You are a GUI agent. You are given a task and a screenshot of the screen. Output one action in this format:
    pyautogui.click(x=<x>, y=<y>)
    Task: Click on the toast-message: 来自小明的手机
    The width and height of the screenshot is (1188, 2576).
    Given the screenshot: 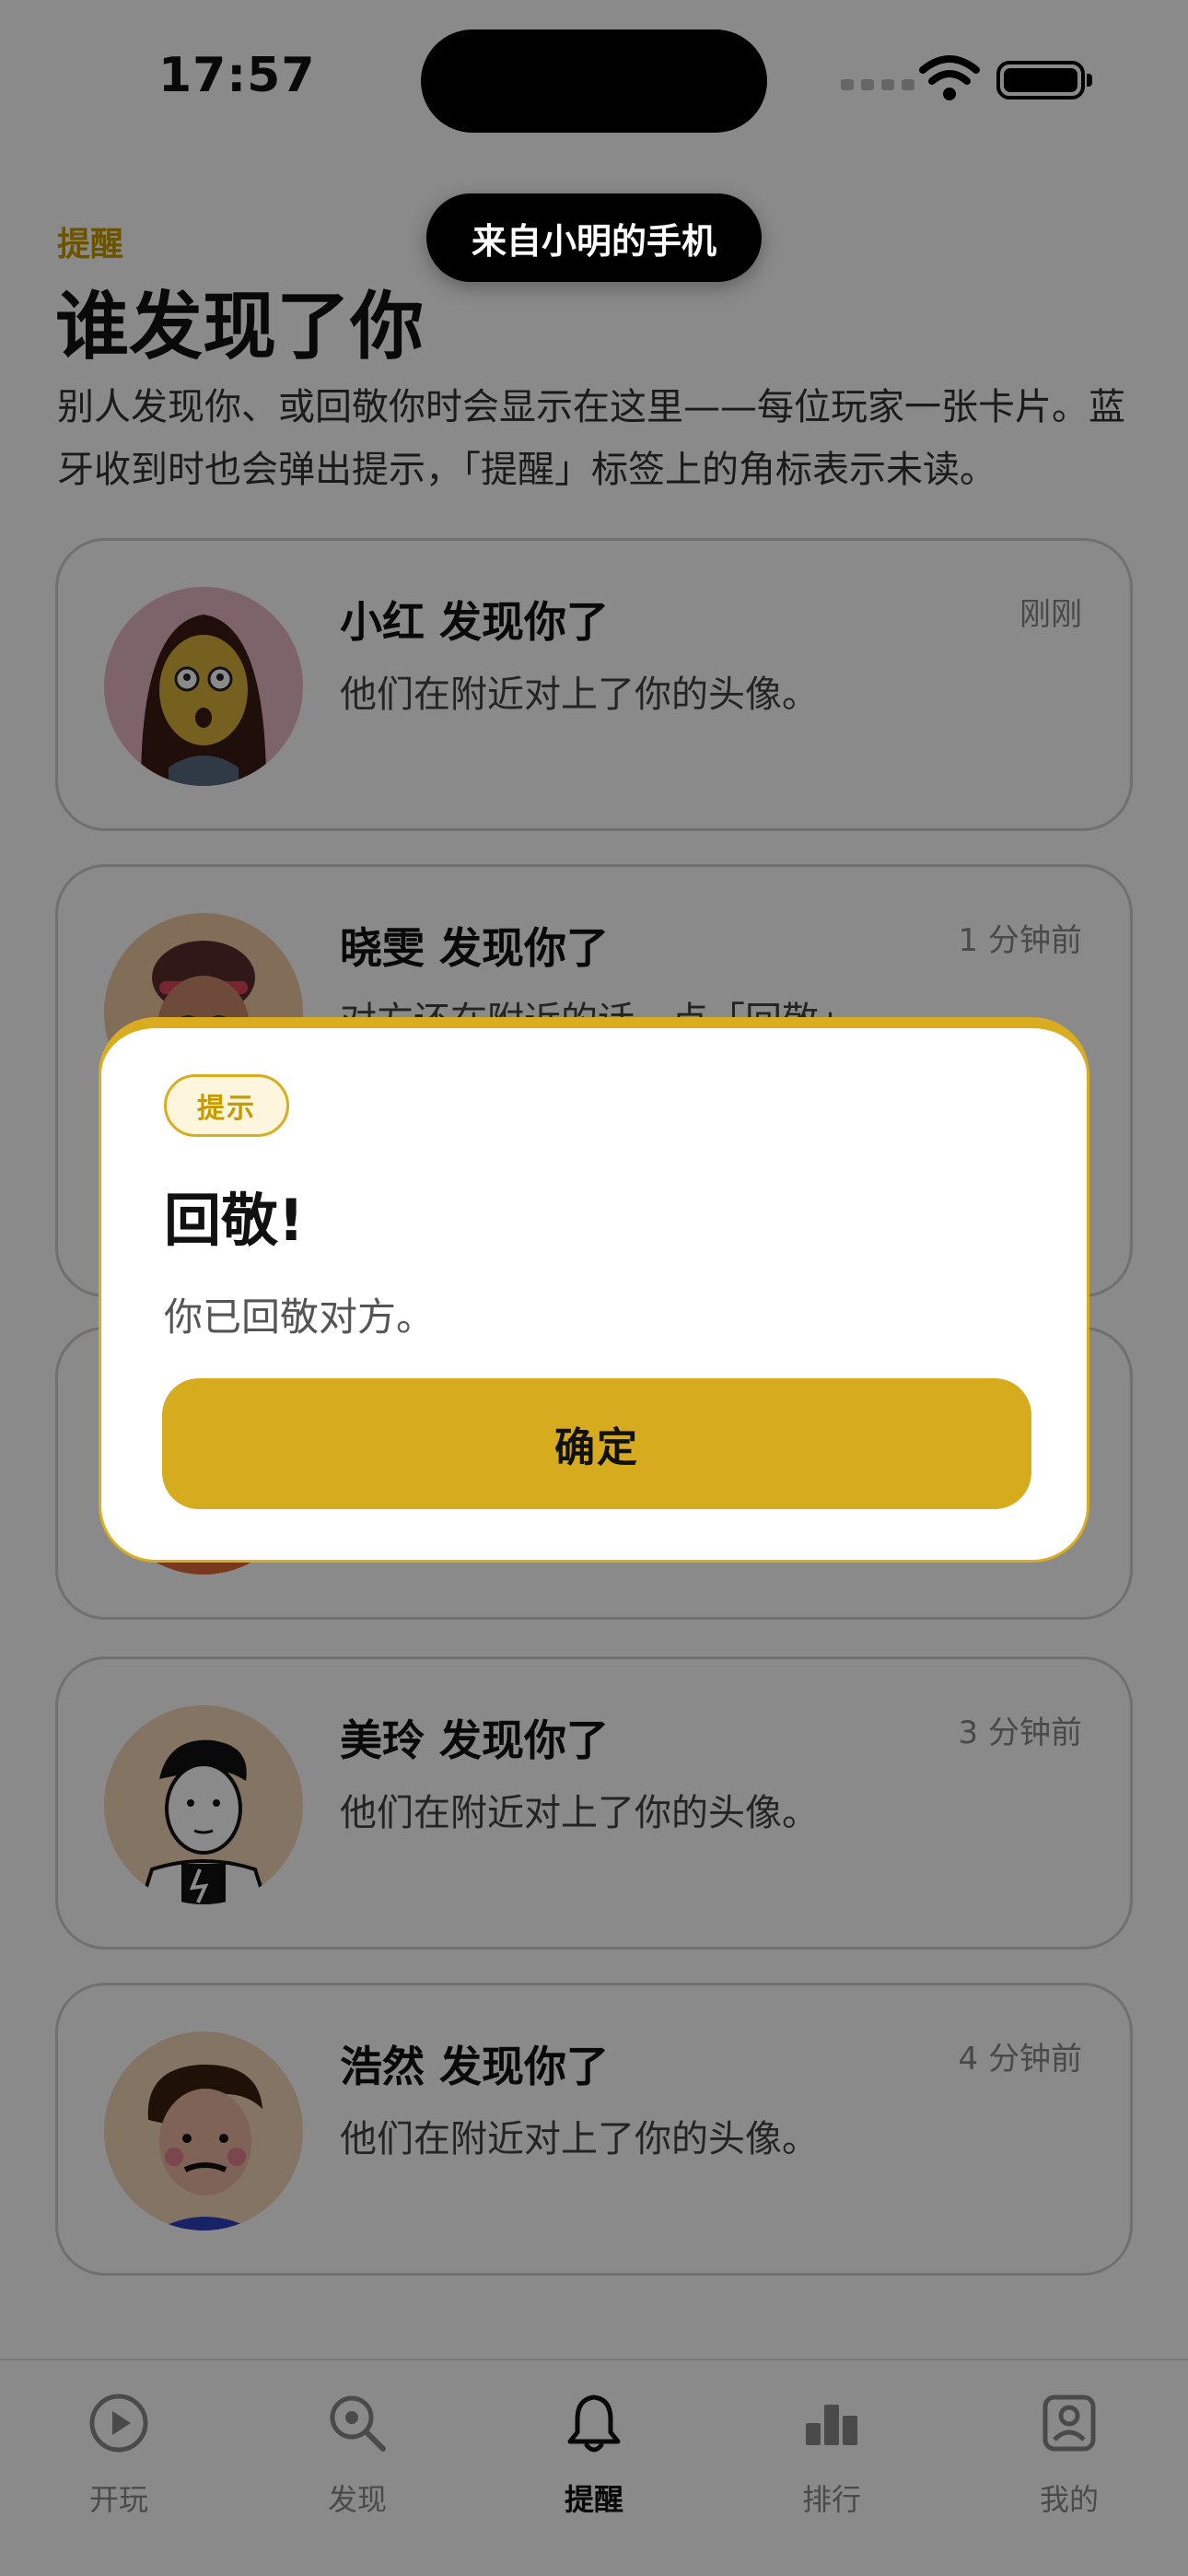 What is the action you would take?
    pyautogui.click(x=594, y=237)
    